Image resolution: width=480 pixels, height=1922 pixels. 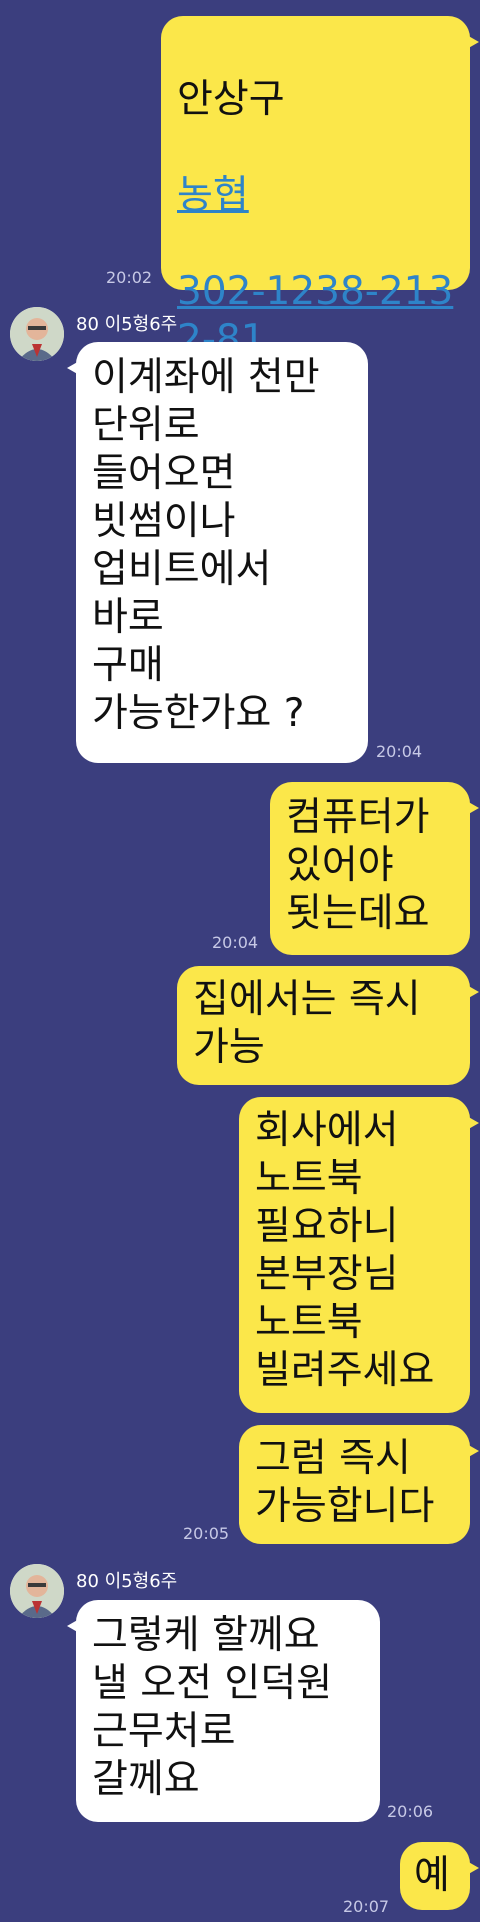 I want to click on message-bubble: 그럼 즉시 가능합니다, so click(x=359, y=1484).